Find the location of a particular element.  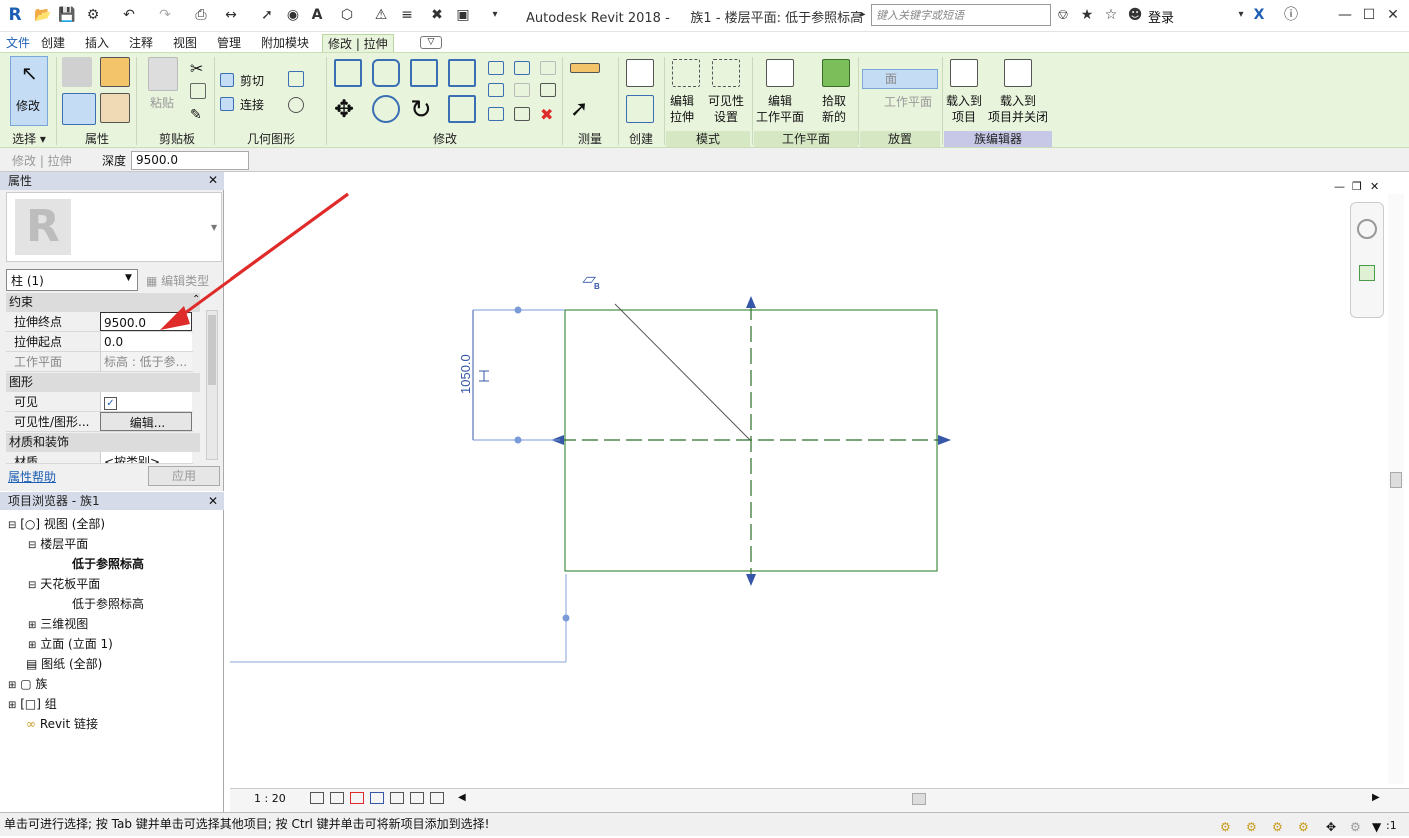

horizontal-scroll-thumb is located at coordinates (919, 799).